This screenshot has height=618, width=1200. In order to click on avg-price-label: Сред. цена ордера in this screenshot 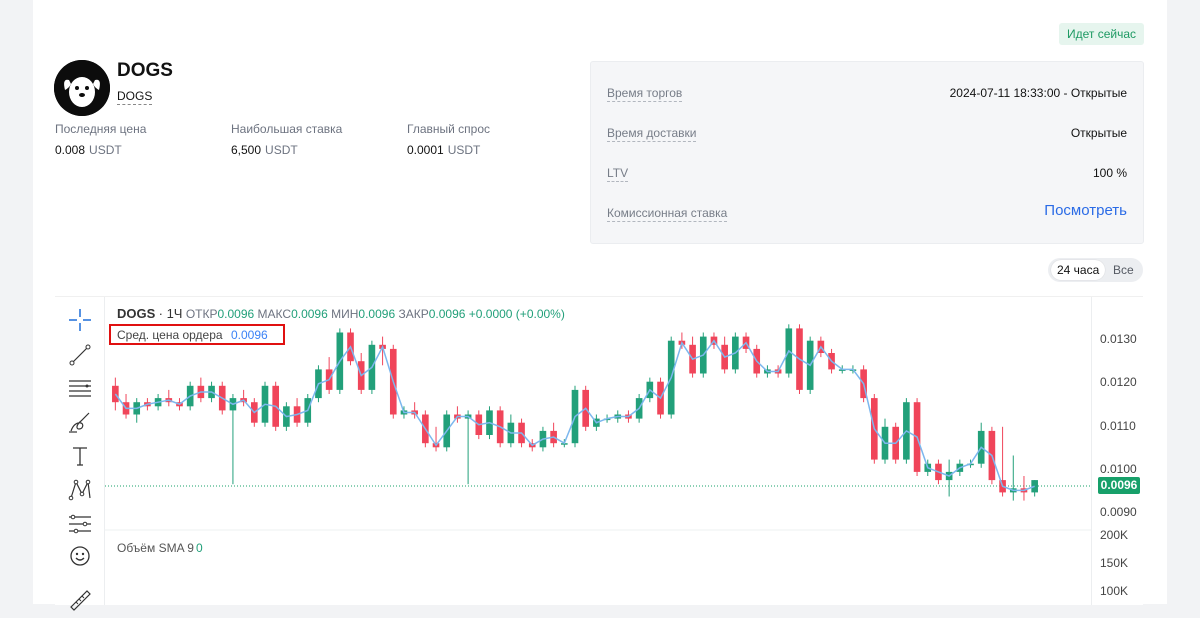, I will do `click(170, 335)`.